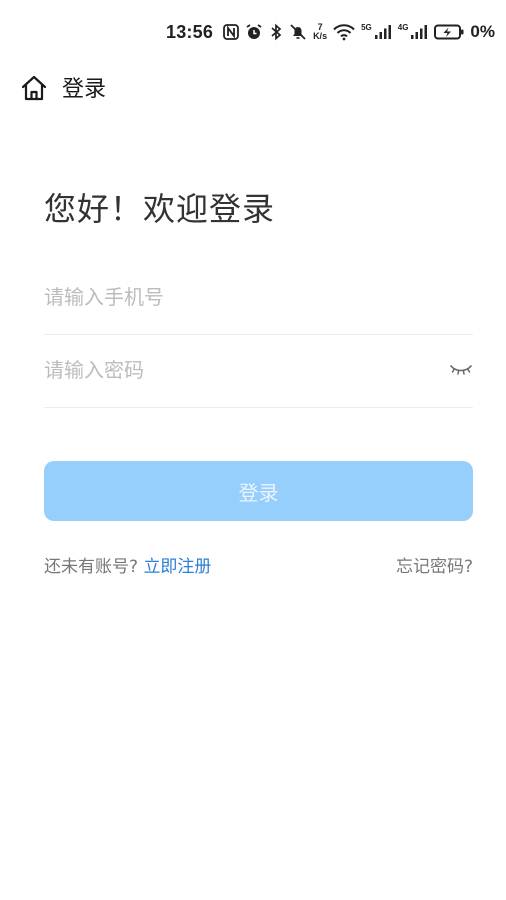 This screenshot has height=900, width=506. Describe the element at coordinates (276, 32) in the screenshot. I see `bluetooth-icon` at that location.